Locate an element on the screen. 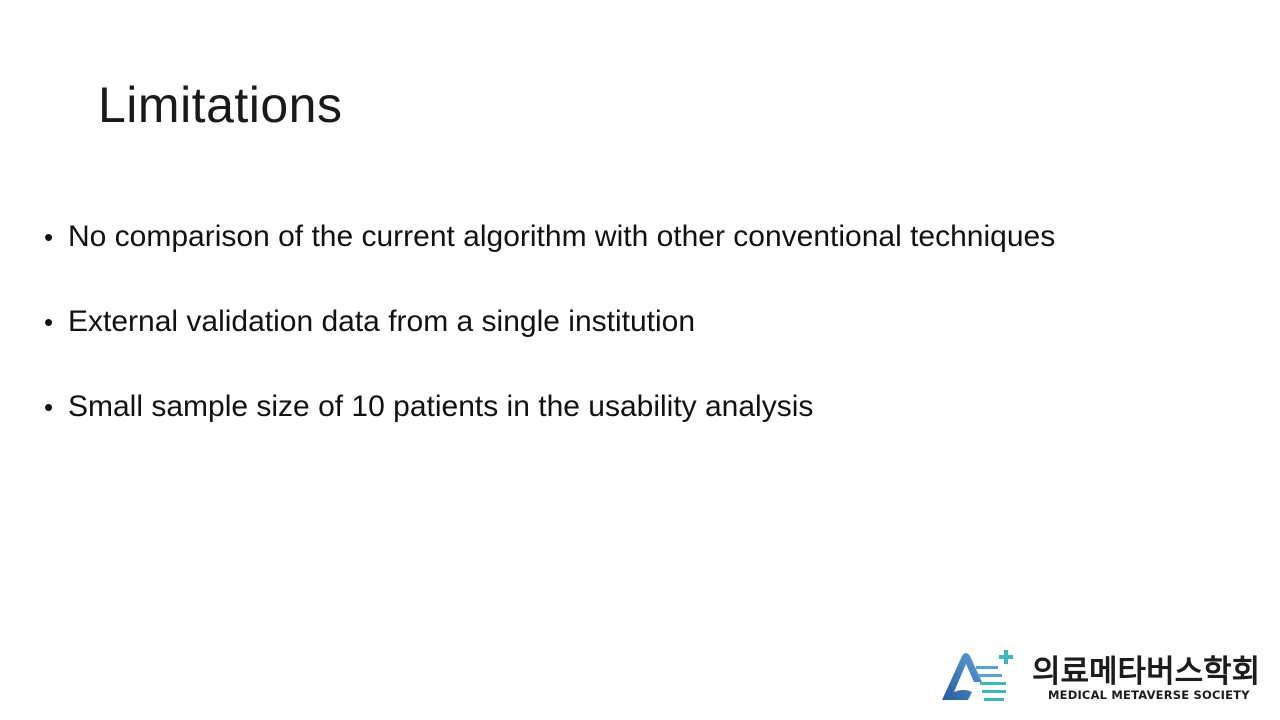 The height and width of the screenshot is (720, 1280). society-logo: 의료메타버스학회 MEDICAL METAVERSE SOCIETY is located at coordinates (1104, 676).